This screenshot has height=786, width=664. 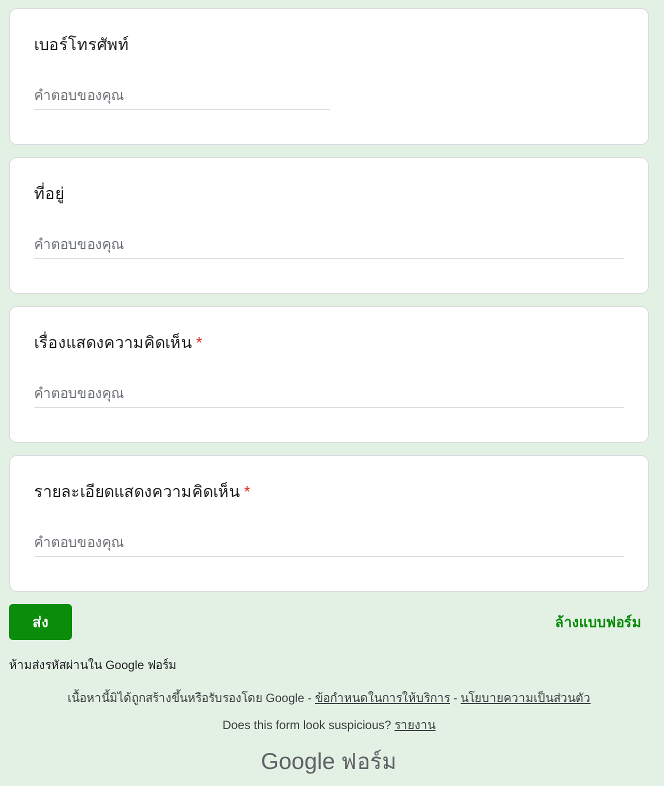 I want to click on footer-link: รายงาน, so click(x=415, y=725).